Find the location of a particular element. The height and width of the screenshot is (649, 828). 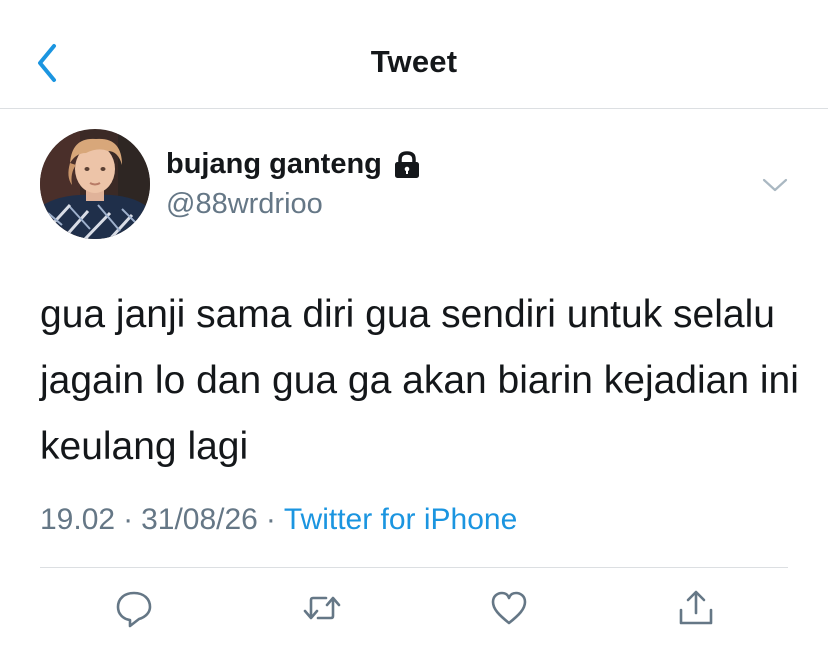

share-icon is located at coordinates (696, 607).